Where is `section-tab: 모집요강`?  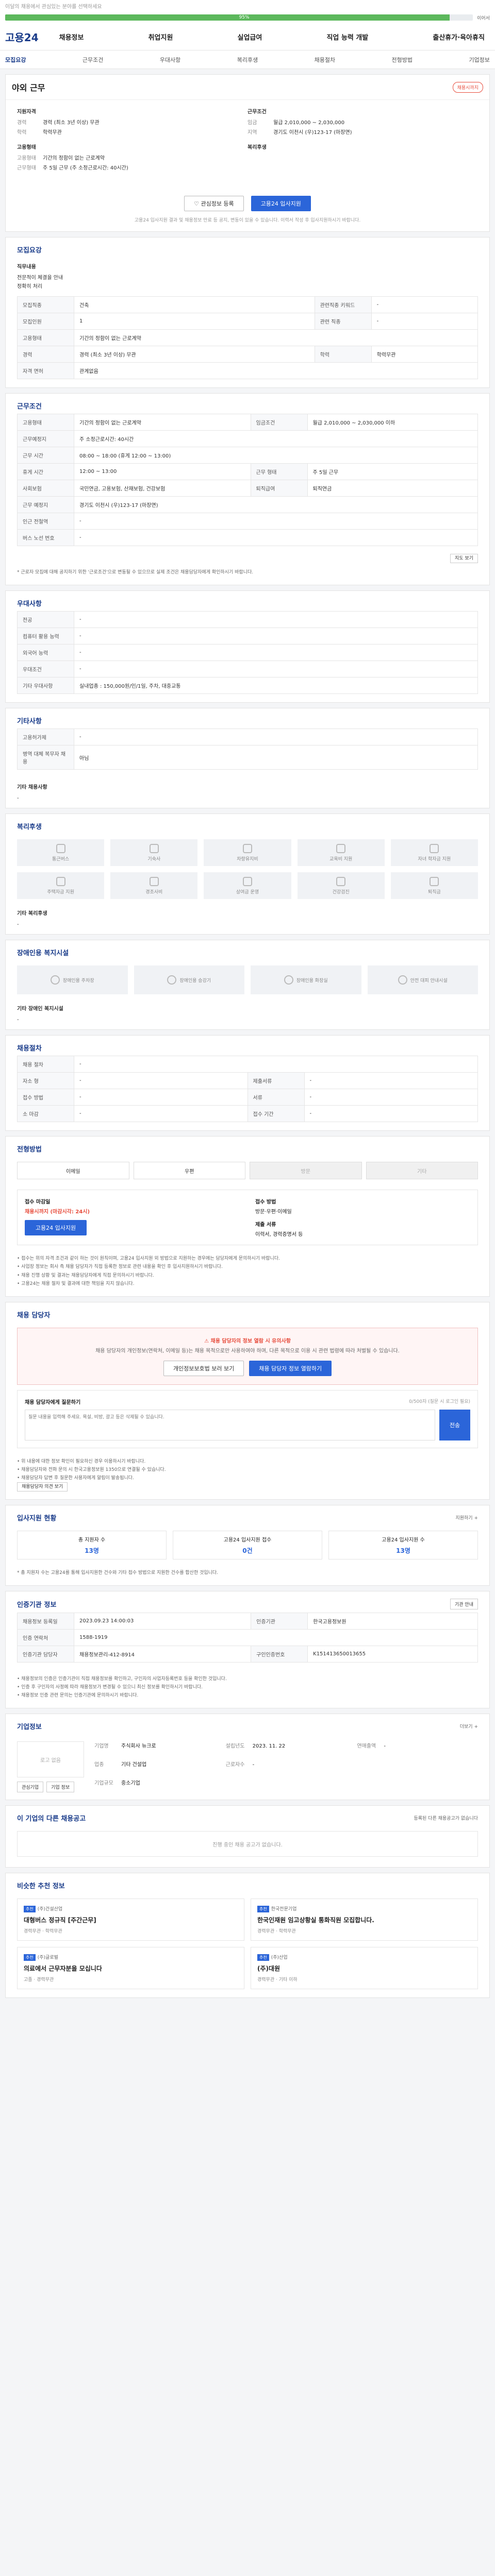
section-tab: 모집요강 is located at coordinates (15, 60).